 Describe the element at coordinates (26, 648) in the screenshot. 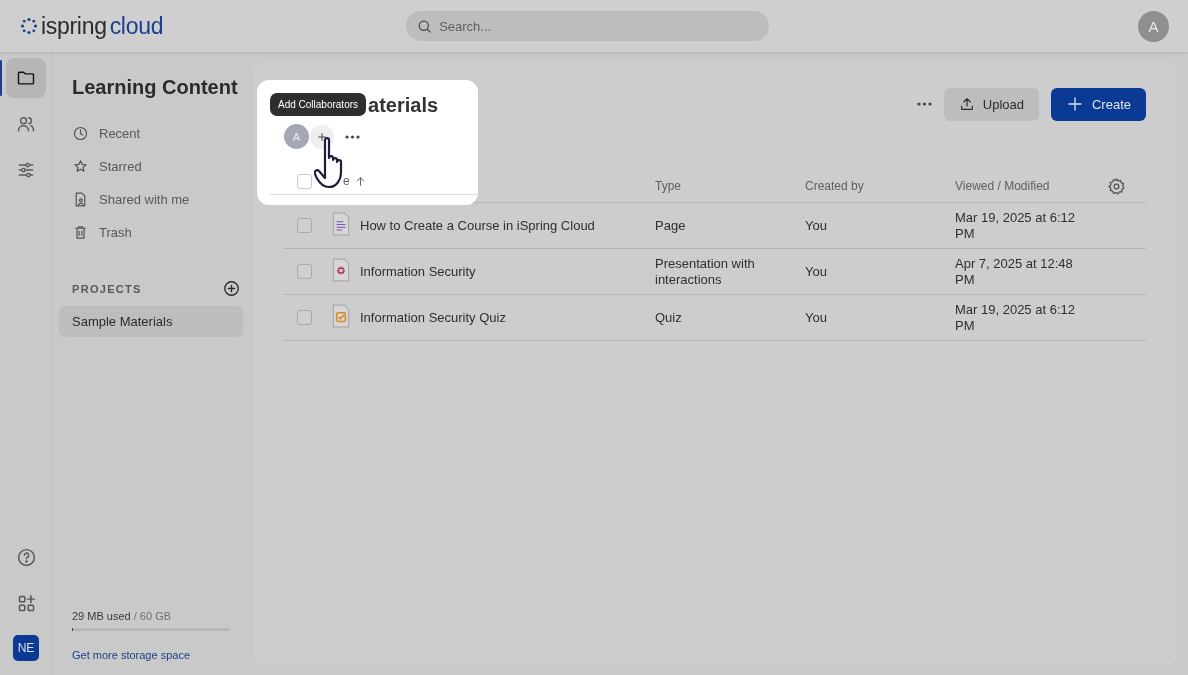

I see `account-badge: NE` at that location.